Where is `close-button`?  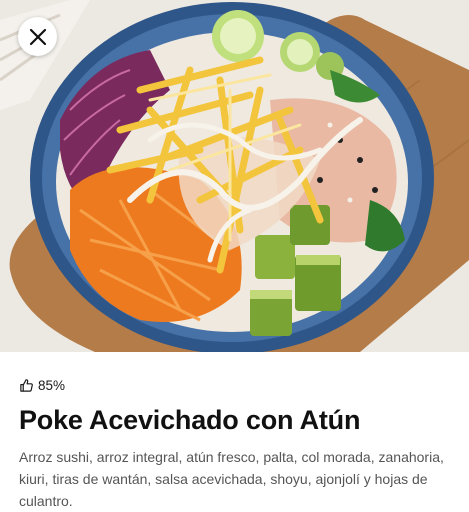 close-button is located at coordinates (37, 36).